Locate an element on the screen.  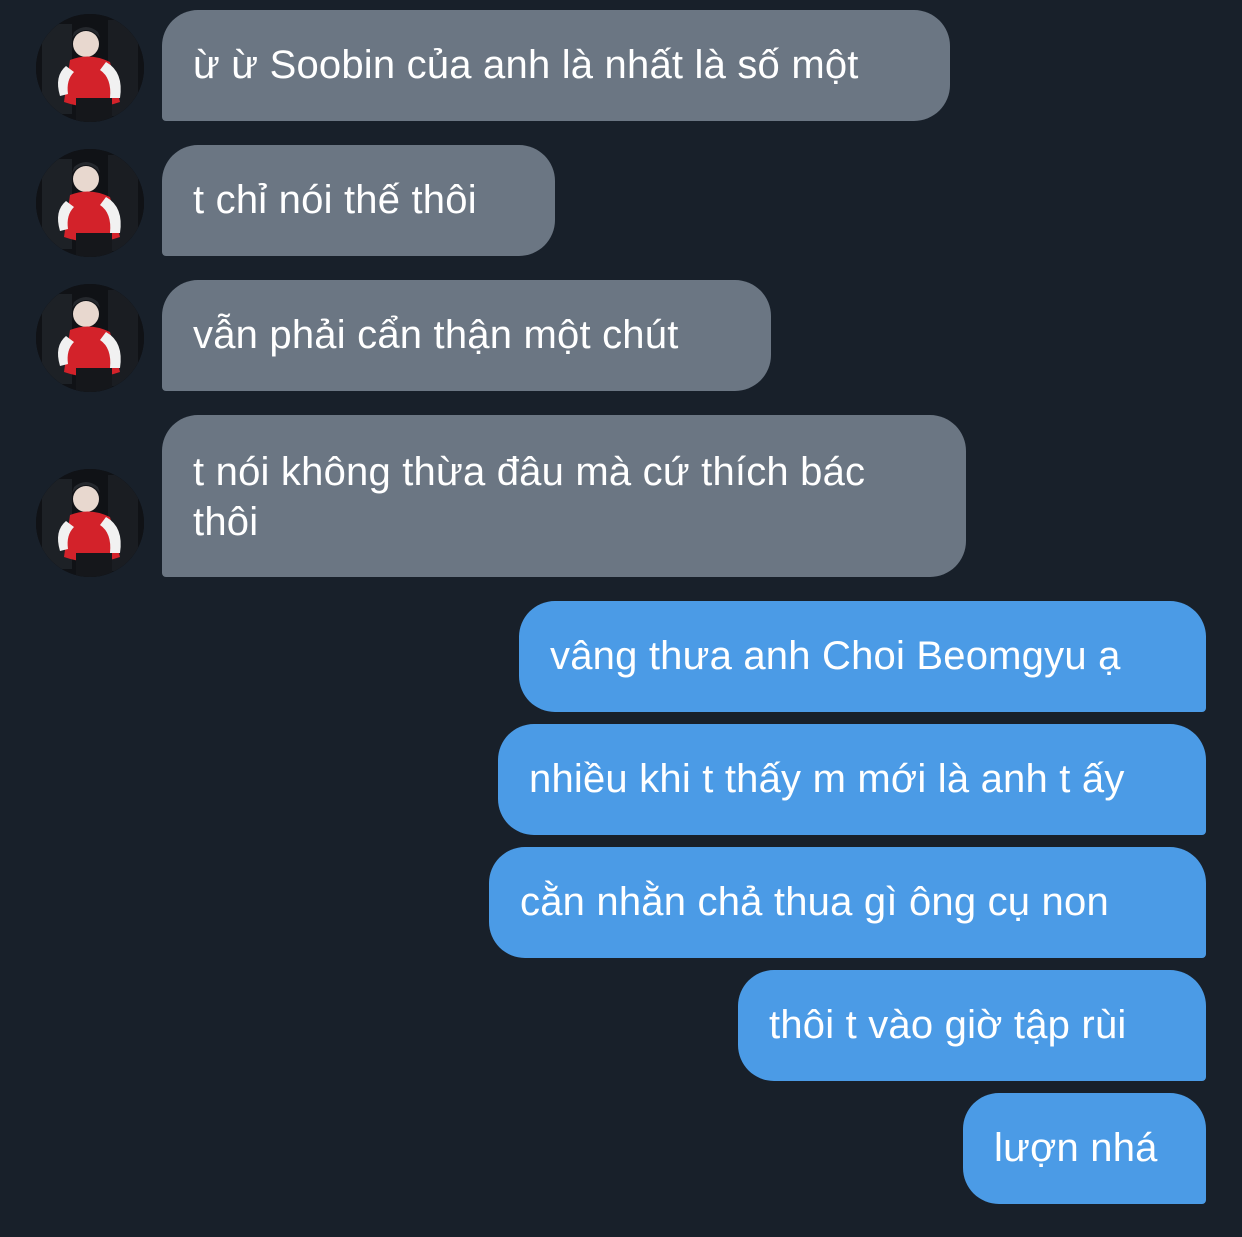
outgoing-message-bubble: nhiều khi t thấy m mới là anh t ấy is located at coordinates (852, 779).